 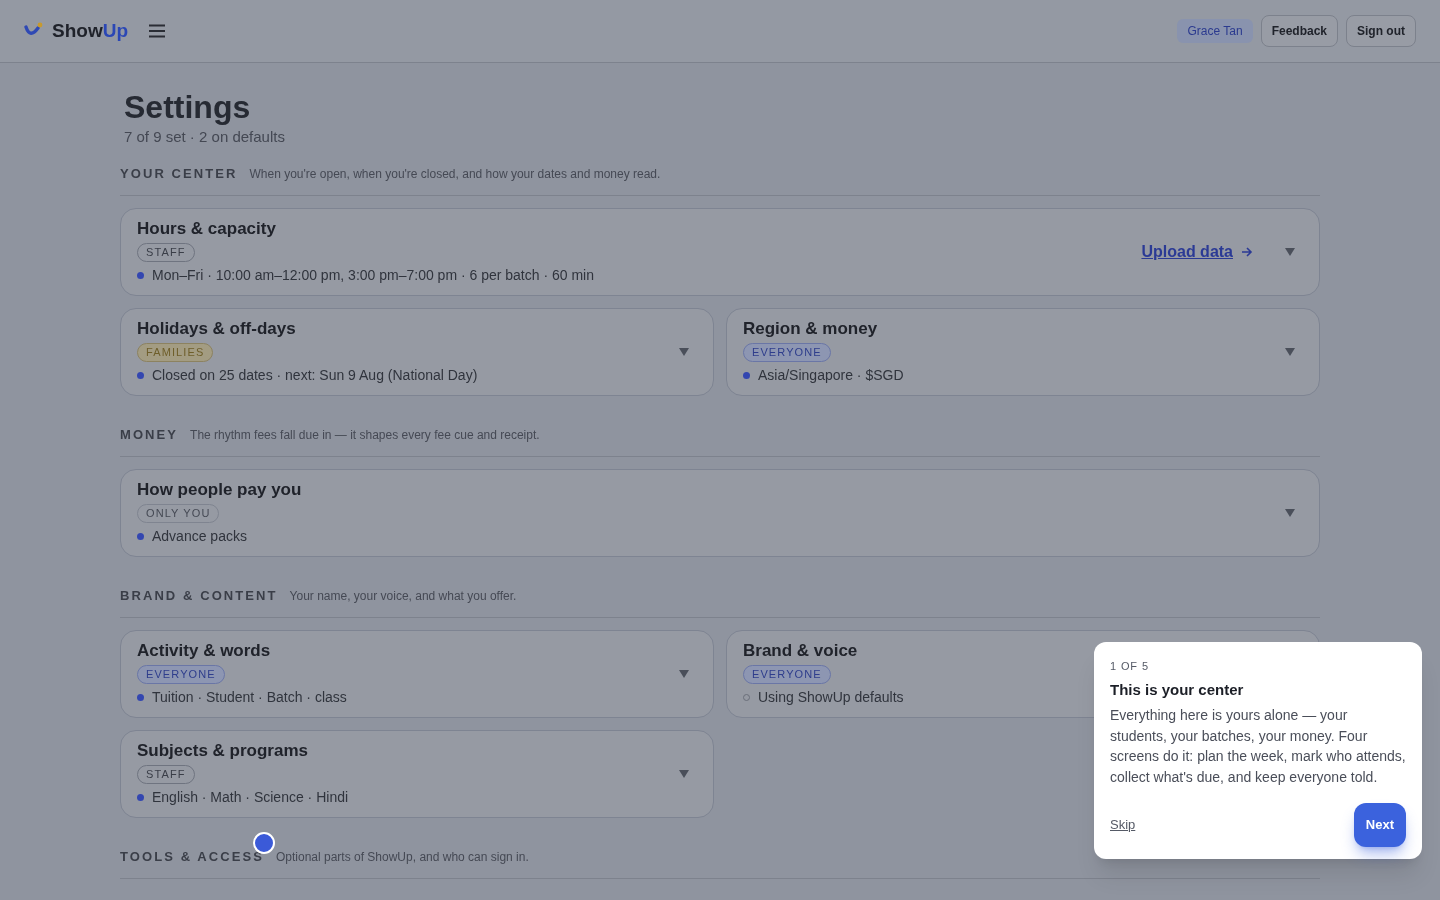 I want to click on menu-icon, so click(x=157, y=31).